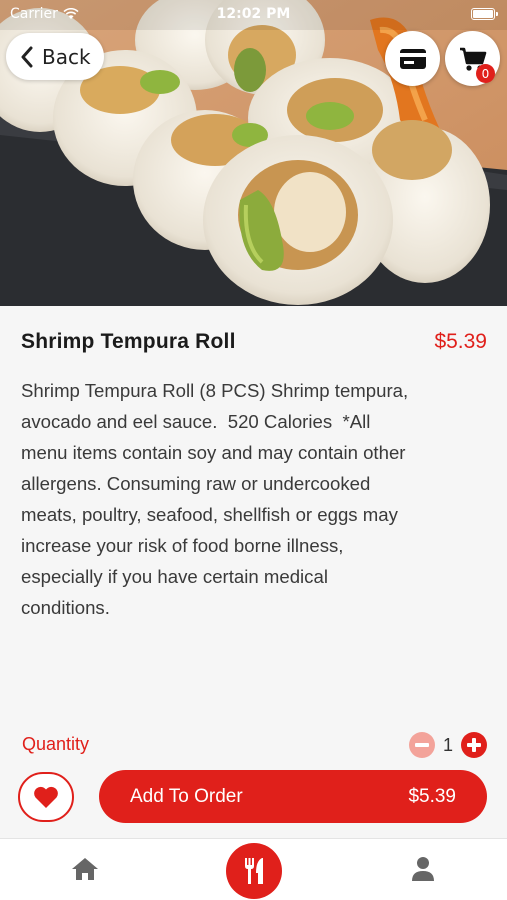 This screenshot has height=900, width=507. I want to click on add-to-order-label: Add To Order, so click(186, 796).